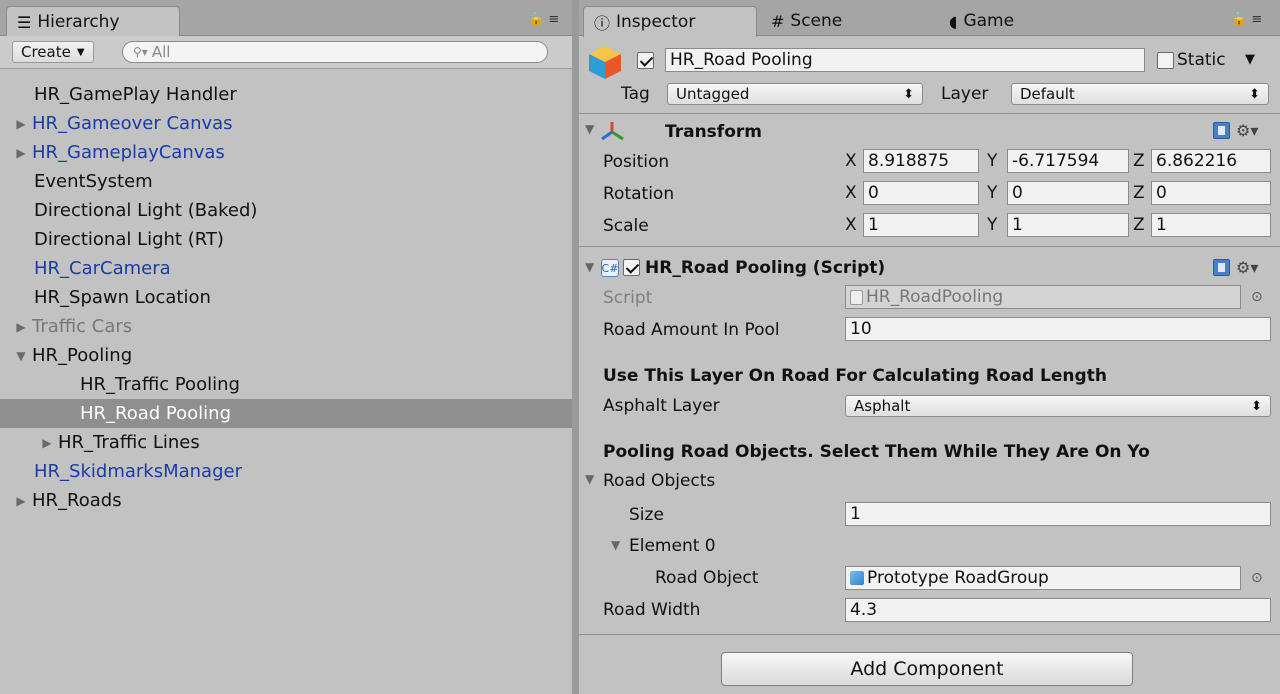 The image size is (1280, 694). Describe the element at coordinates (1058, 329) in the screenshot. I see `road-amount-field: 10` at that location.